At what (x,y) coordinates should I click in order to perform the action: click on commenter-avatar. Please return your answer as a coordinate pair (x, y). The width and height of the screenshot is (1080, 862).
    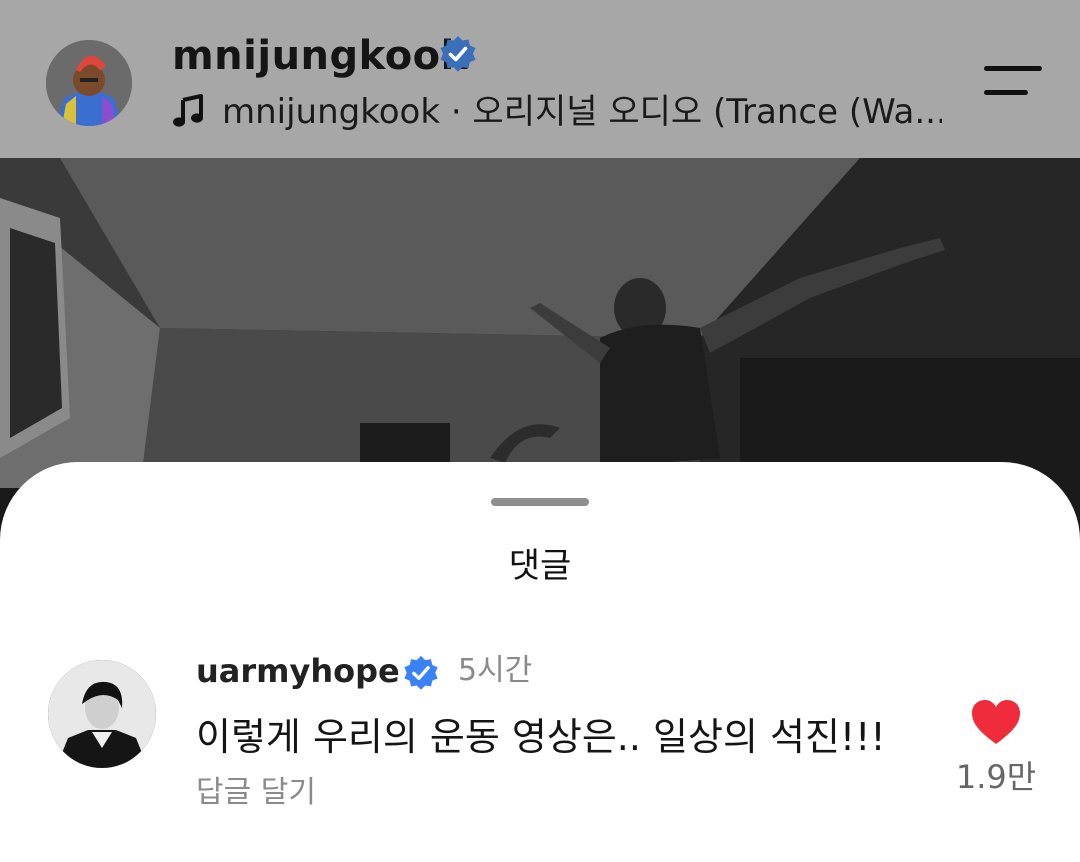
    Looking at the image, I should click on (102, 714).